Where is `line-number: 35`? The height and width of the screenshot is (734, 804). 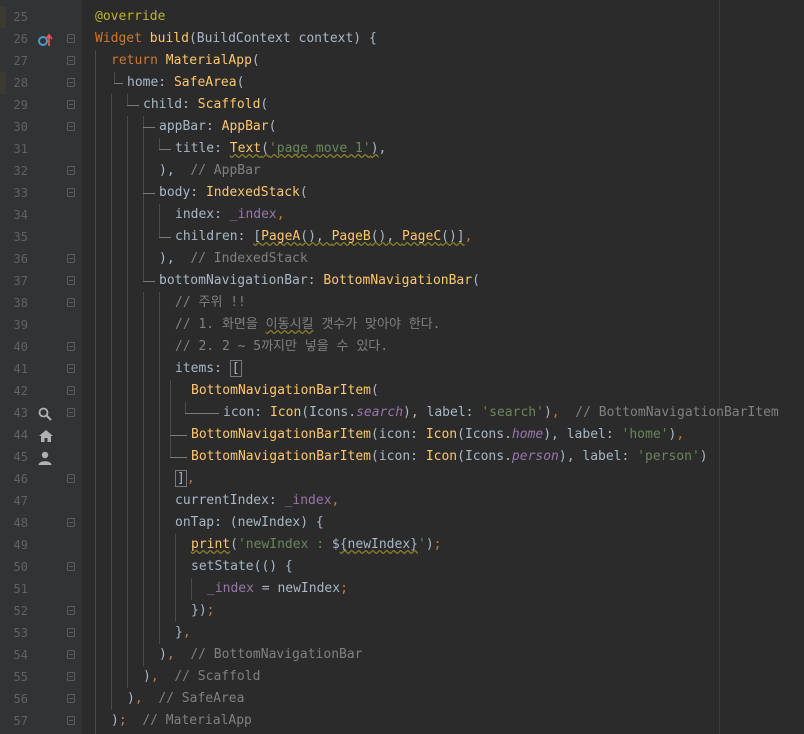 line-number: 35 is located at coordinates (20, 237).